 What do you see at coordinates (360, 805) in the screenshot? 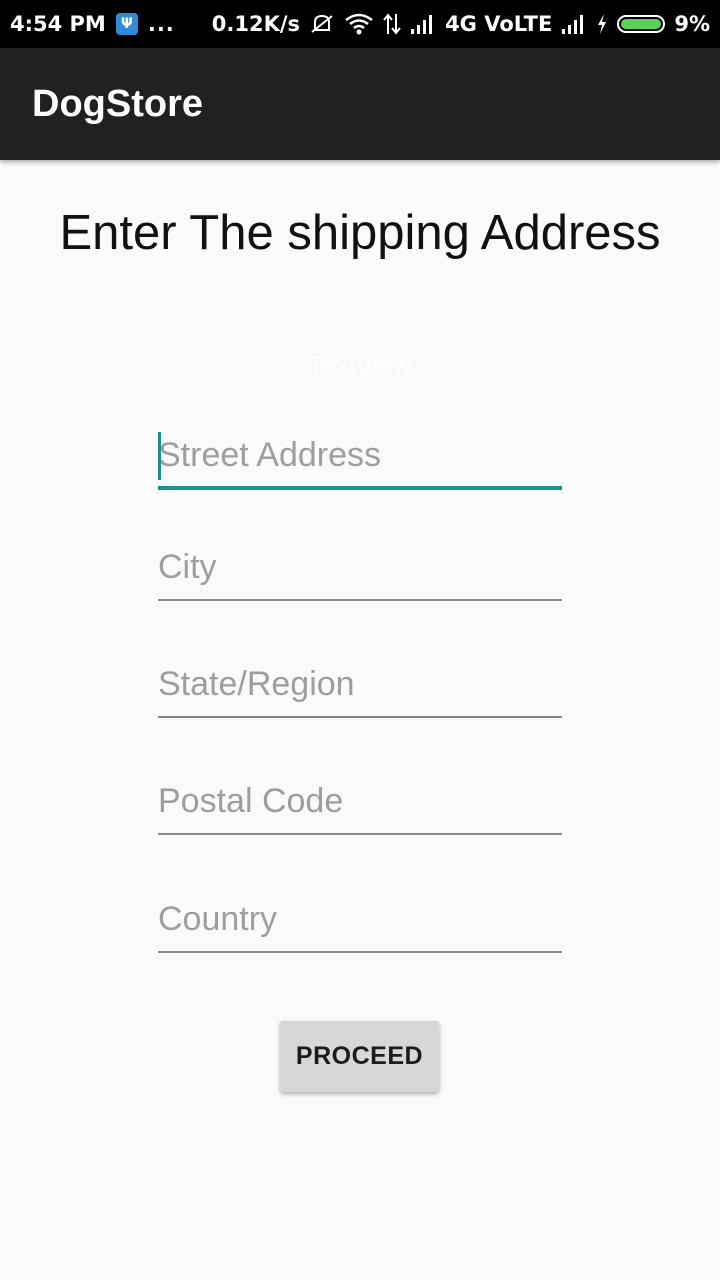
I see `postal-code-input` at bounding box center [360, 805].